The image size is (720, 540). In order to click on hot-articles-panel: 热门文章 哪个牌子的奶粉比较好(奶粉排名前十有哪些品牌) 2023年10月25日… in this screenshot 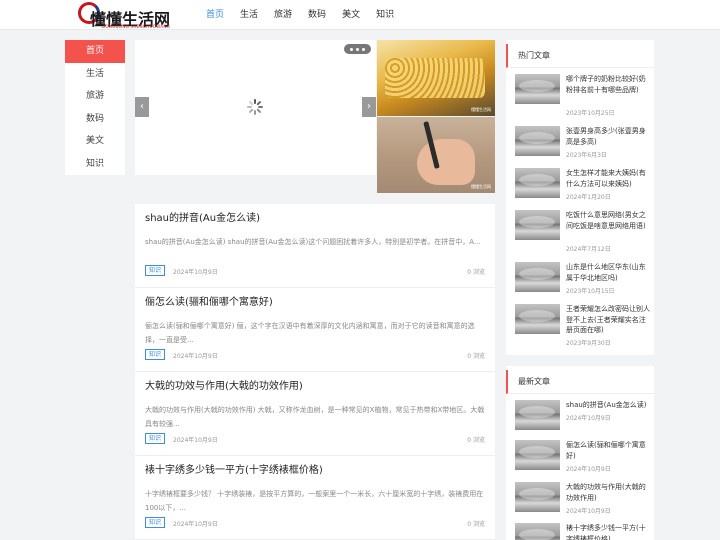, I will do `click(580, 197)`.